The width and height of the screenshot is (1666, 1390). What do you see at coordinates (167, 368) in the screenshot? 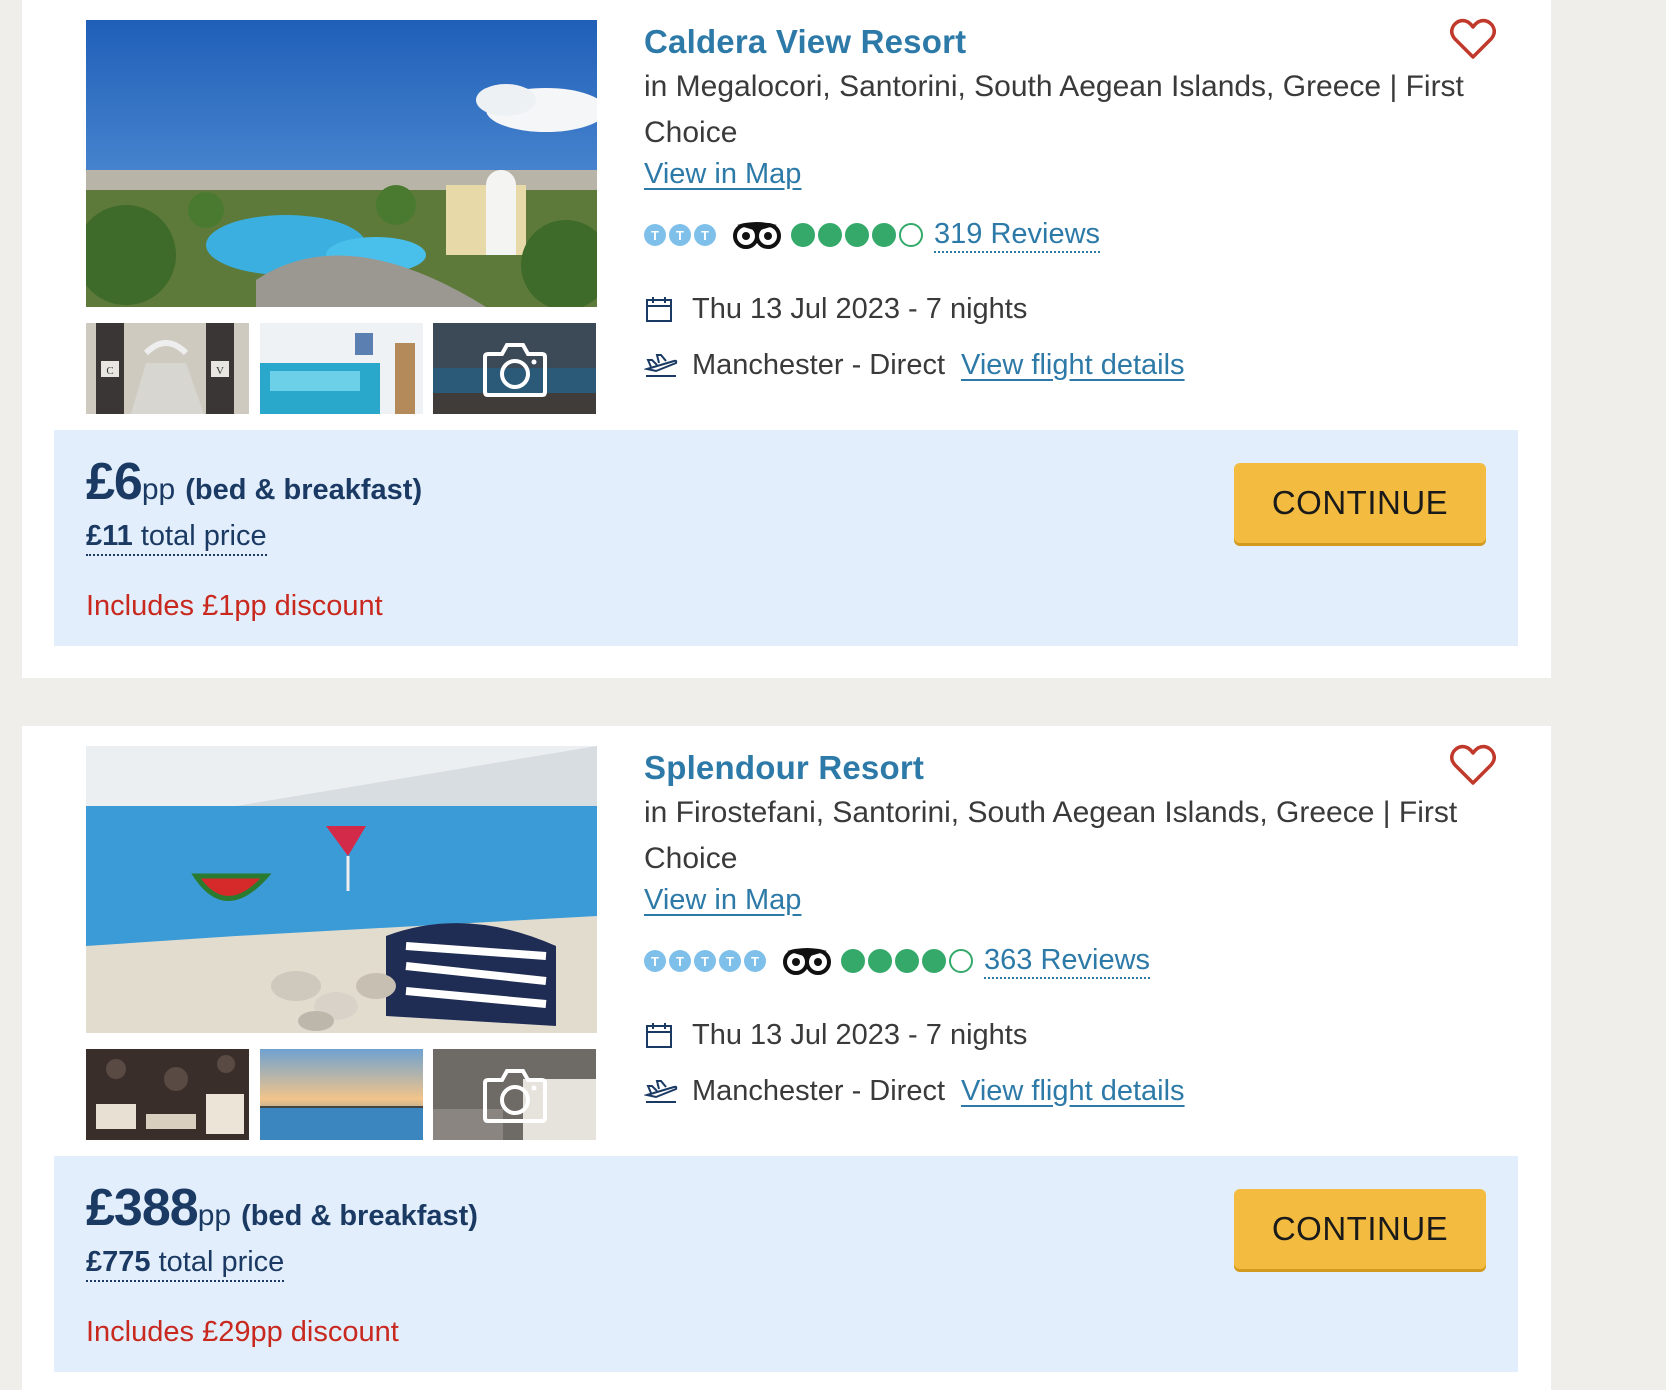
I see `hotel-thumbnail: C V` at bounding box center [167, 368].